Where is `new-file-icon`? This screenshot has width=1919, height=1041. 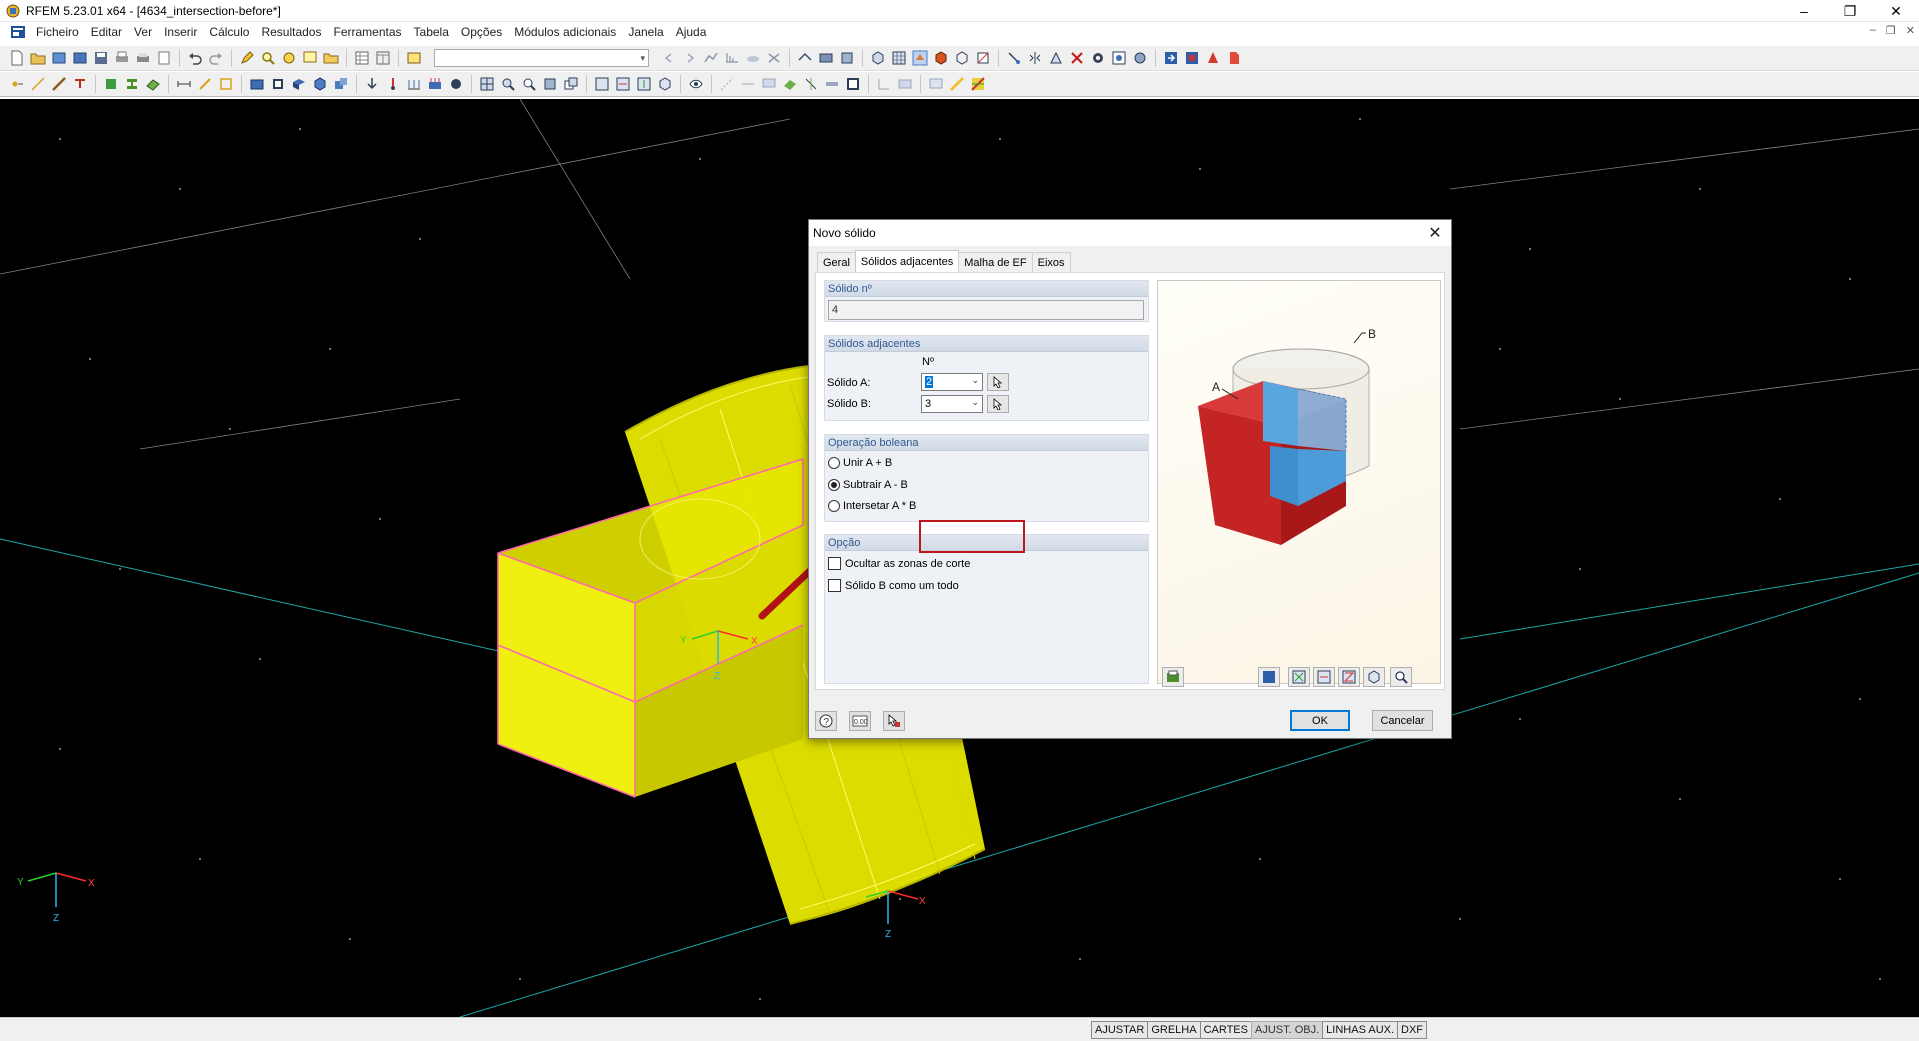 new-file-icon is located at coordinates (17, 58).